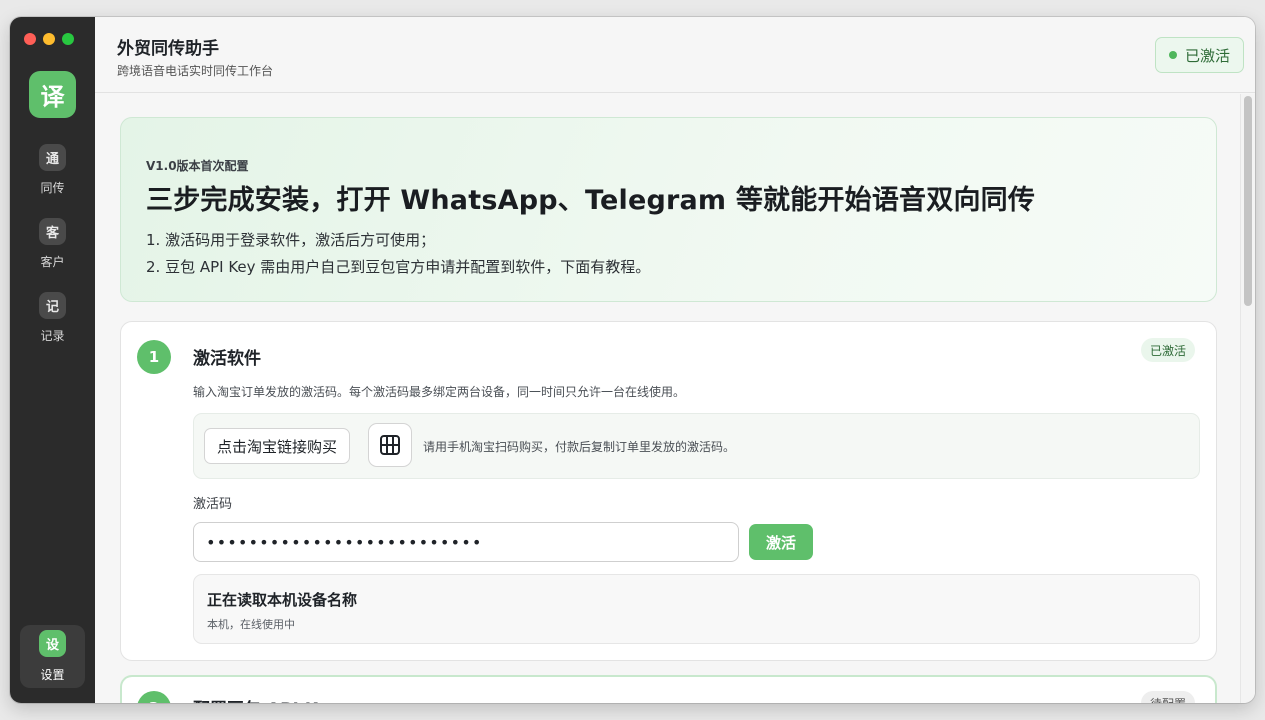 The width and height of the screenshot is (1265, 720). What do you see at coordinates (466, 542) in the screenshot?
I see `activation-code-input` at bounding box center [466, 542].